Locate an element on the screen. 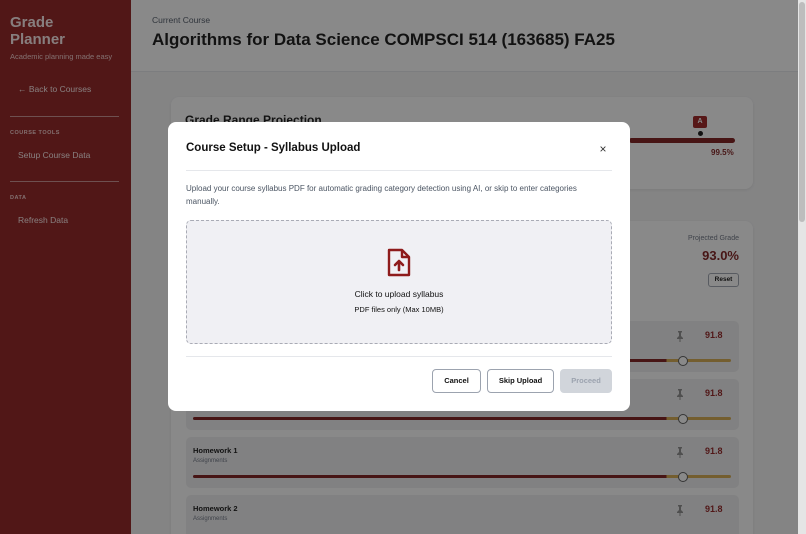 This screenshot has height=534, width=806. page-scrollbar is located at coordinates (802, 267).